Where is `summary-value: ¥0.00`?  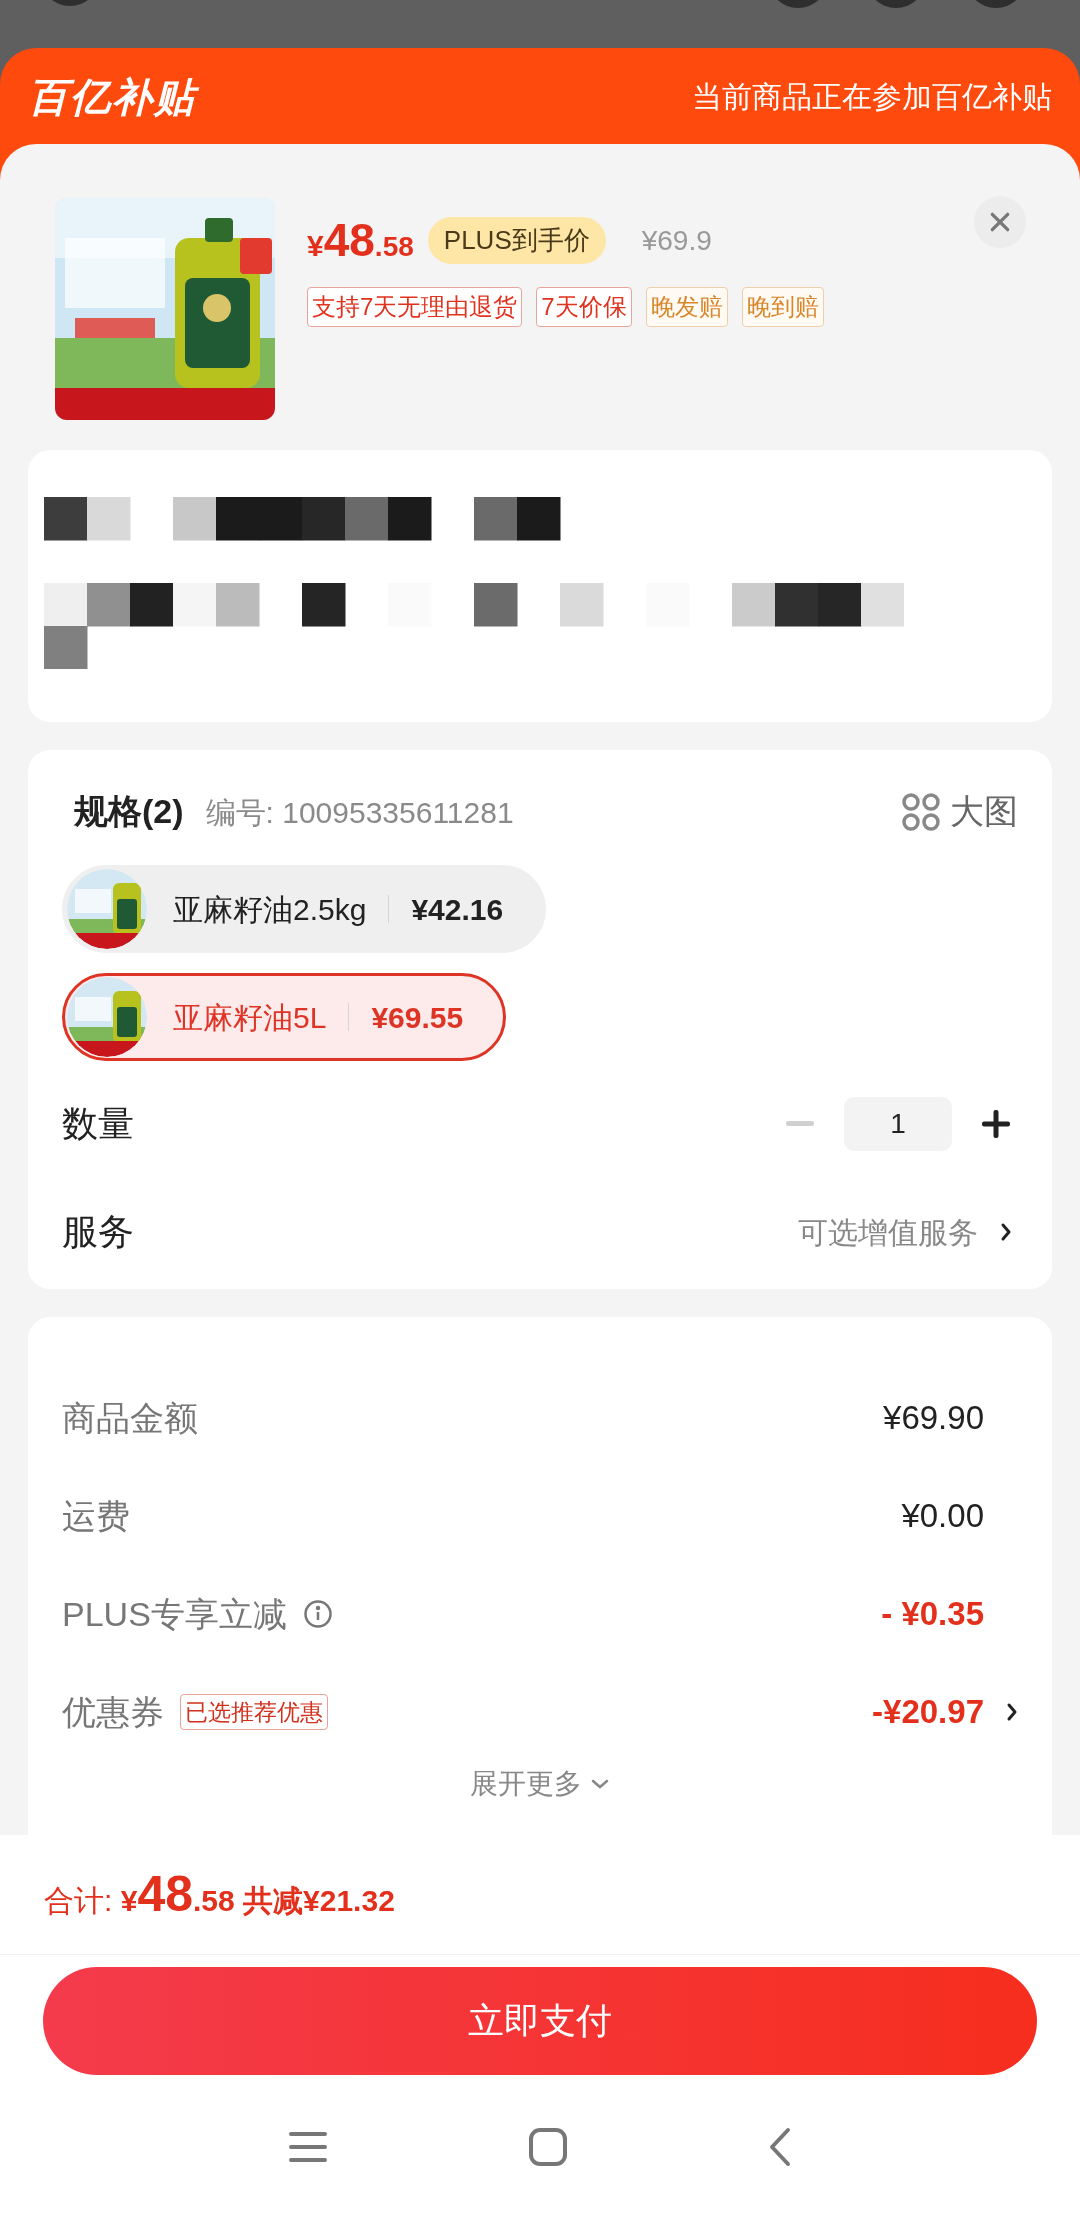 summary-value: ¥0.00 is located at coordinates (942, 1516).